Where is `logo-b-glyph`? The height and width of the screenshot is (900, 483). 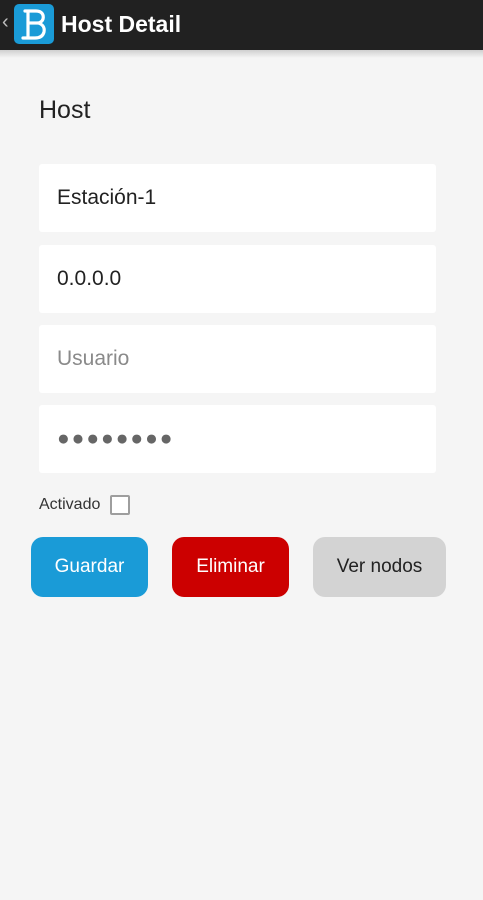 logo-b-glyph is located at coordinates (33, 24).